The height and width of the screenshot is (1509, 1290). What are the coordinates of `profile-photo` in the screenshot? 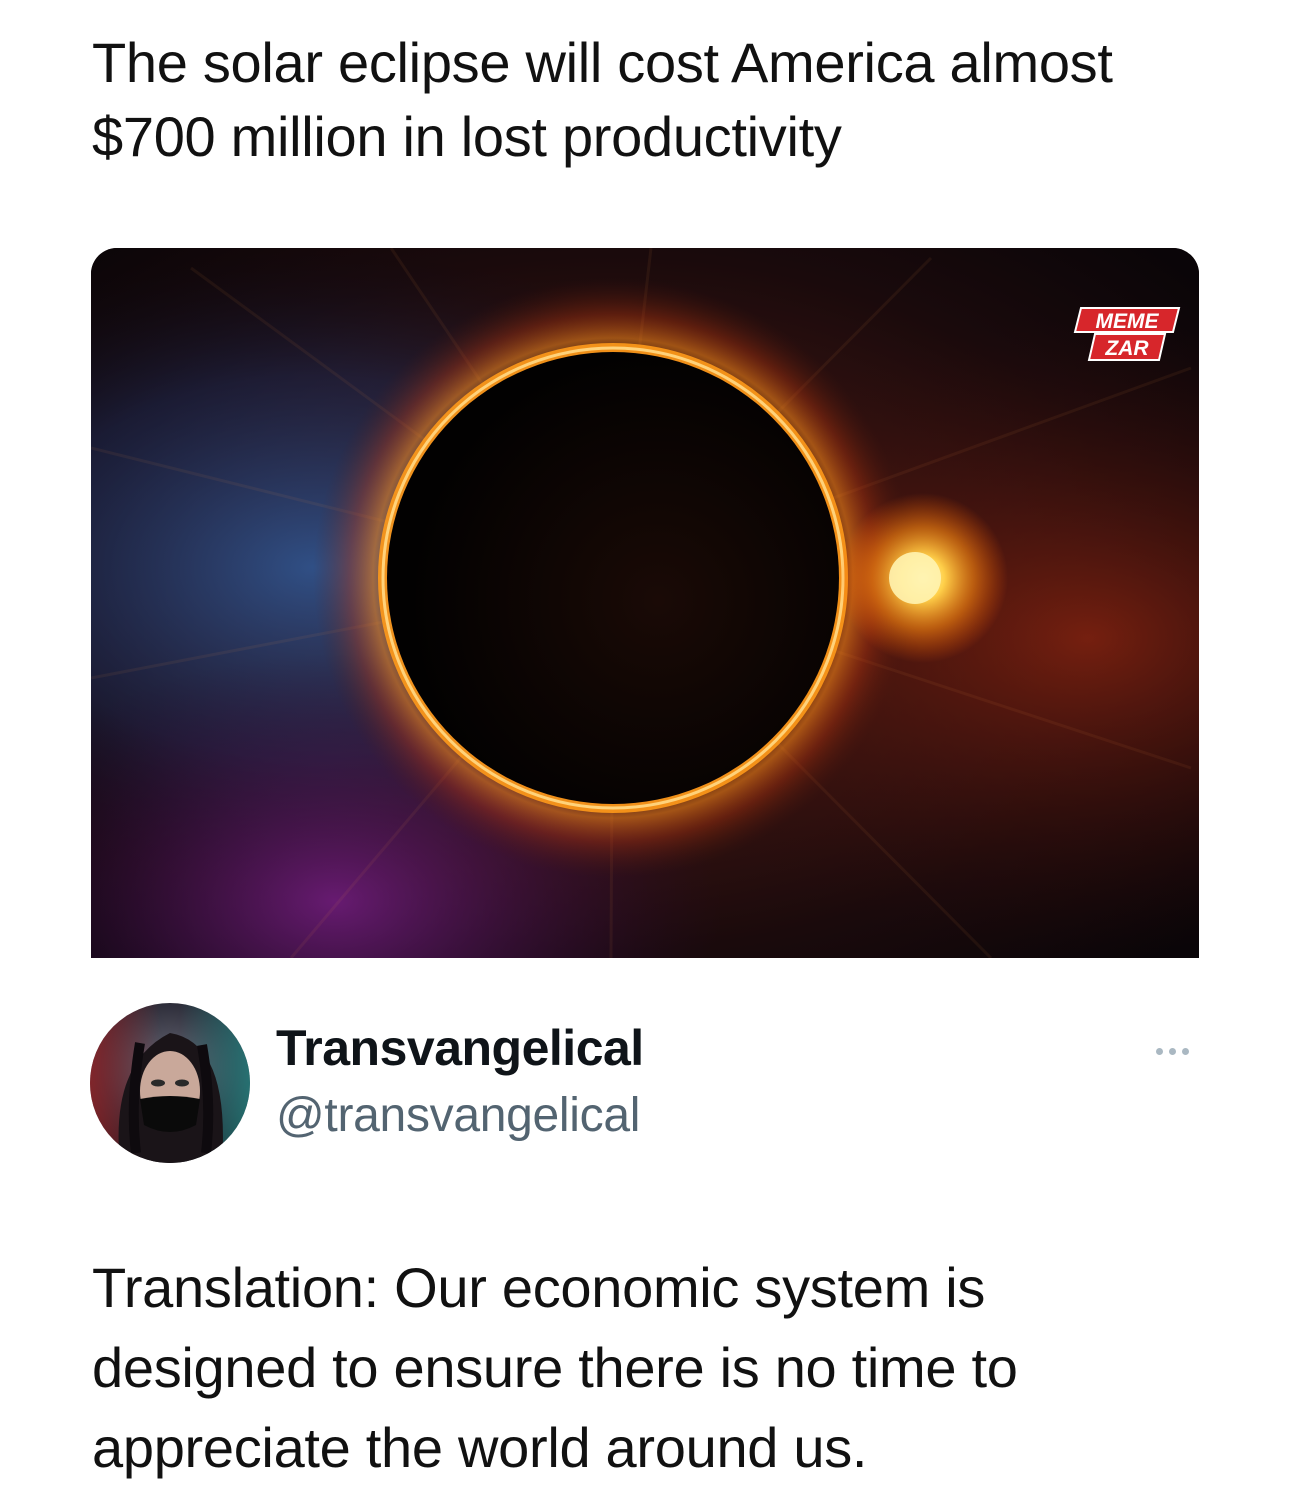 It's located at (170, 1083).